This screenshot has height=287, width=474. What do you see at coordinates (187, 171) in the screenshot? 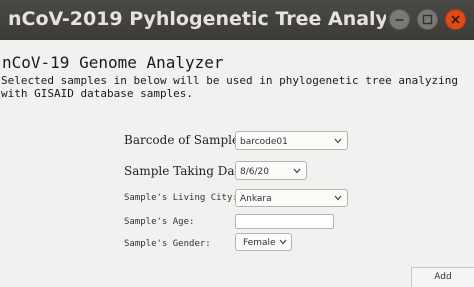
I see `date-label: Sample Taking Date:` at bounding box center [187, 171].